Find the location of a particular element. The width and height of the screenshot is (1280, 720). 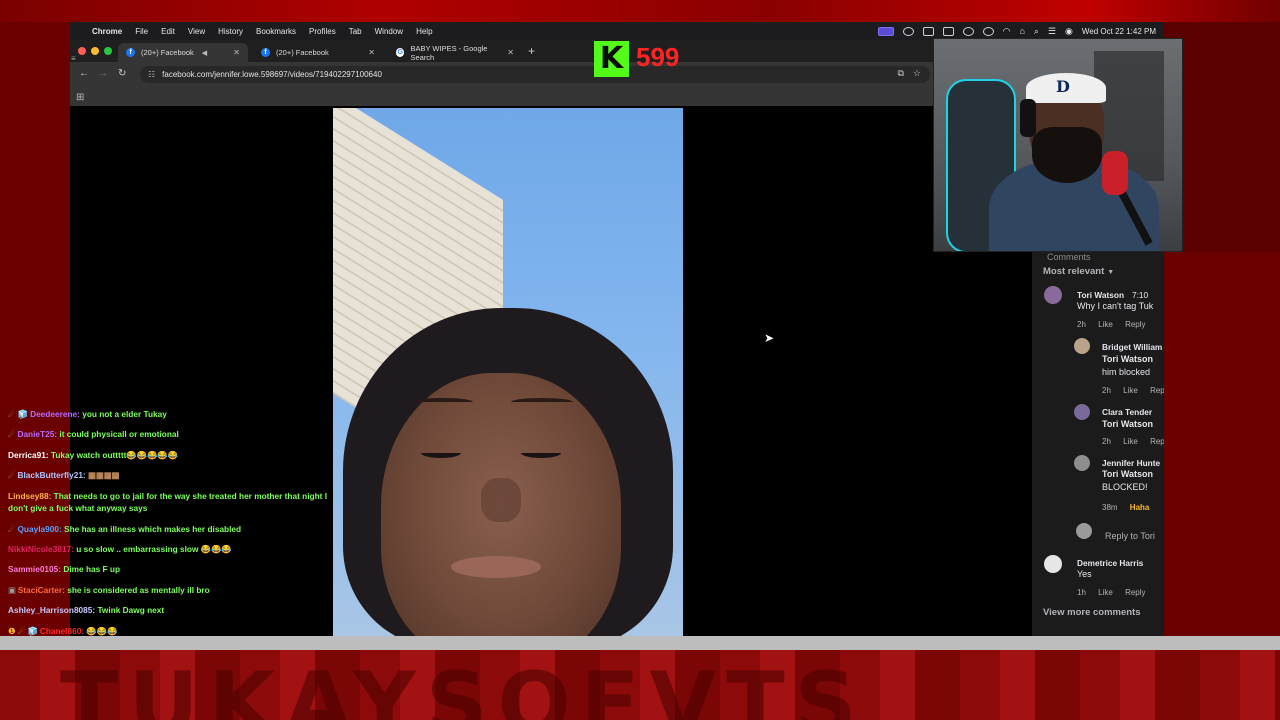

comment-author-name: Bridget William is located at coordinates (1132, 347).